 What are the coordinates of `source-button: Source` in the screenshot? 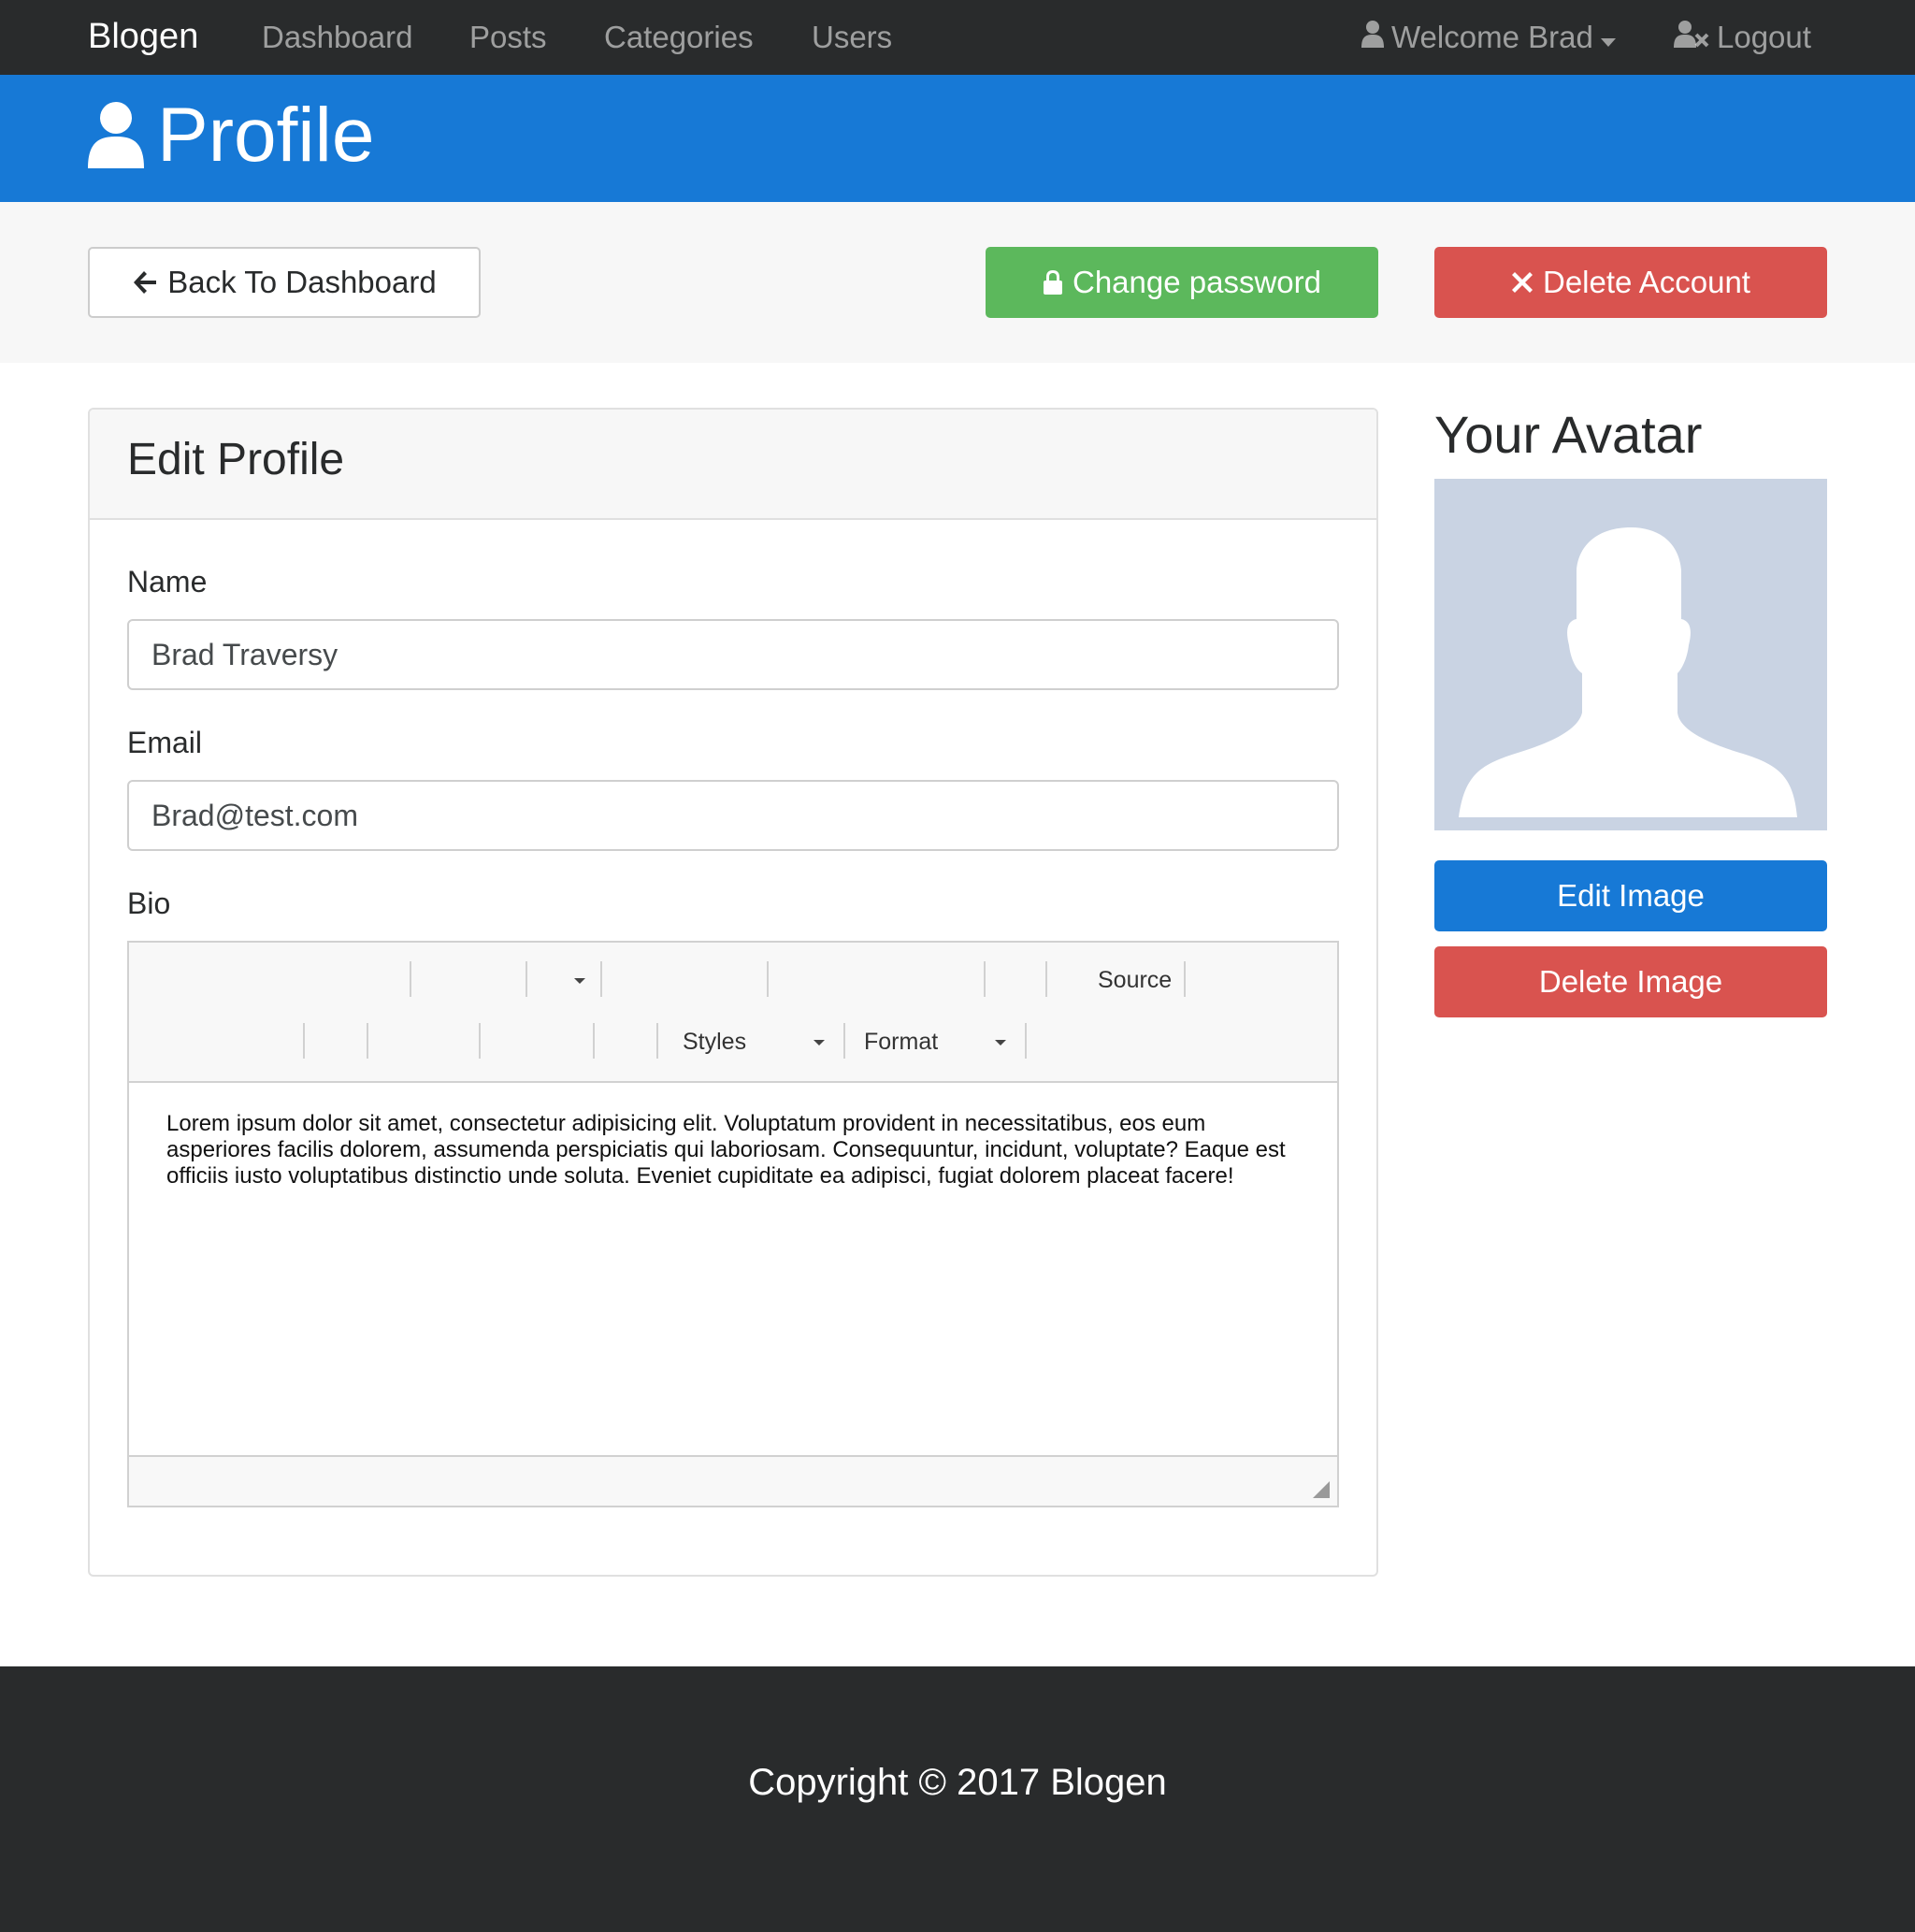 It's located at (1135, 980).